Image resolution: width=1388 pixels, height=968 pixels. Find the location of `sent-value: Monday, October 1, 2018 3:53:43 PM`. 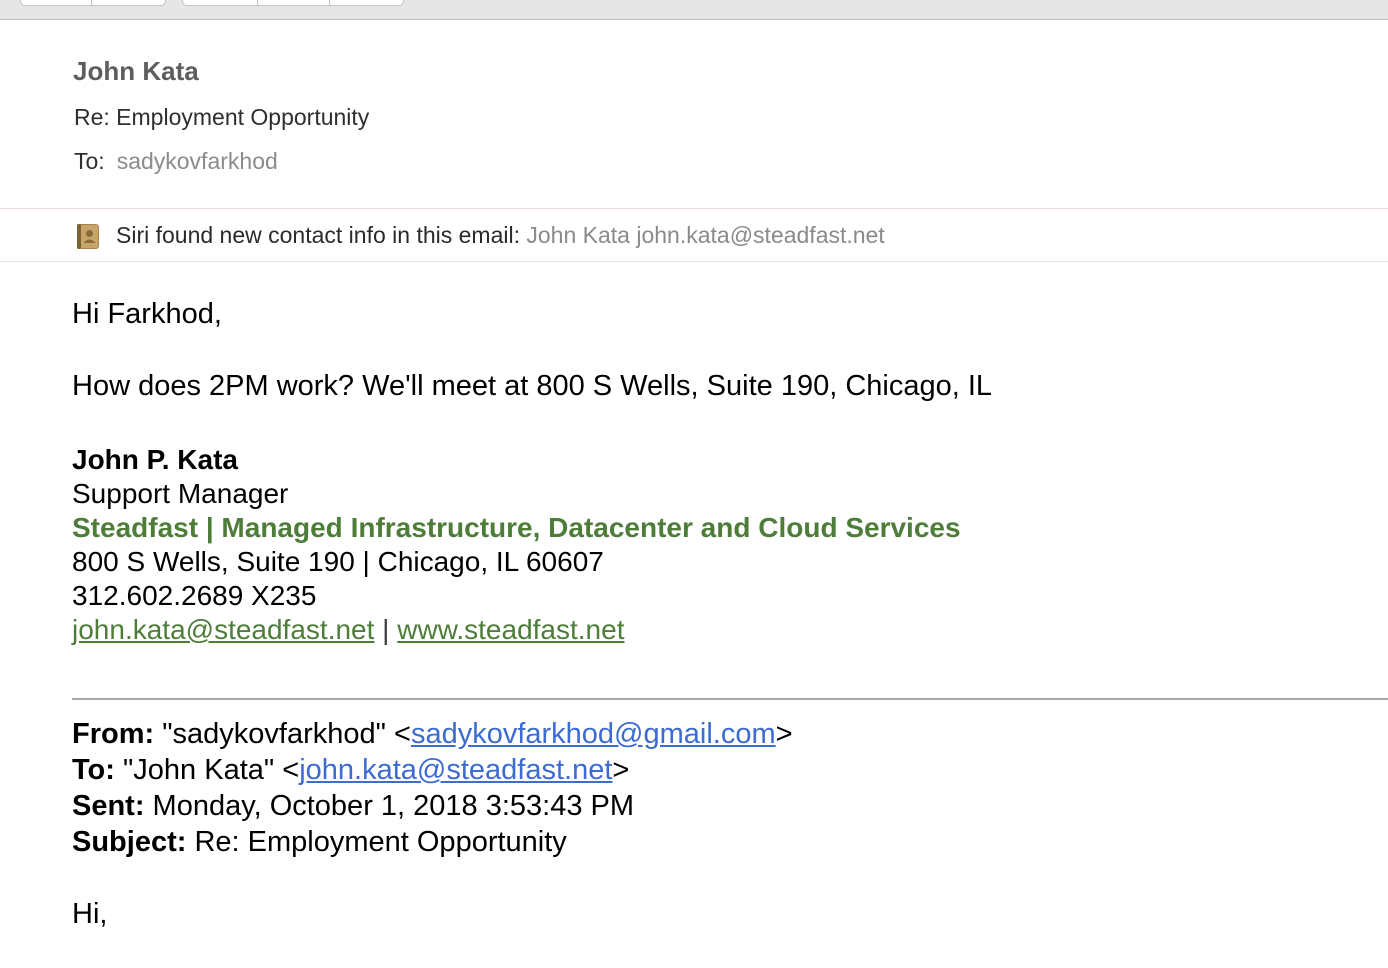

sent-value: Monday, October 1, 2018 3:53:43 PM is located at coordinates (389, 806).